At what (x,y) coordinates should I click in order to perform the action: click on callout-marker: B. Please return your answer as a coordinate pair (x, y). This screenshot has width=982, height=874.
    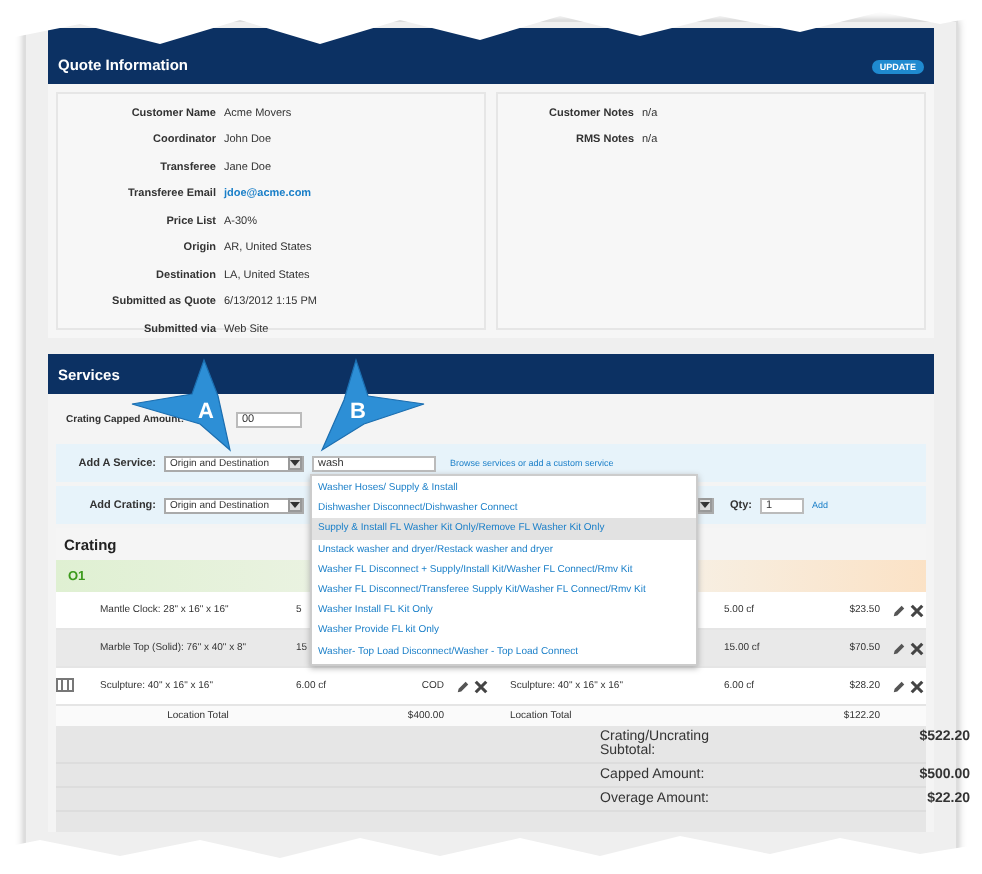
    Looking at the image, I should click on (372, 405).